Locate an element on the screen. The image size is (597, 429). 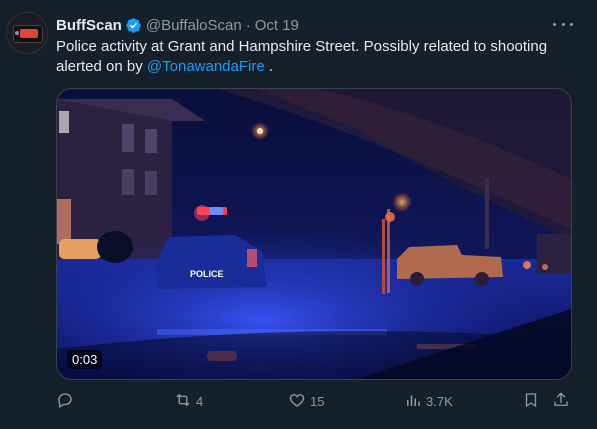
retweet-button: 4 is located at coordinates (188, 401).